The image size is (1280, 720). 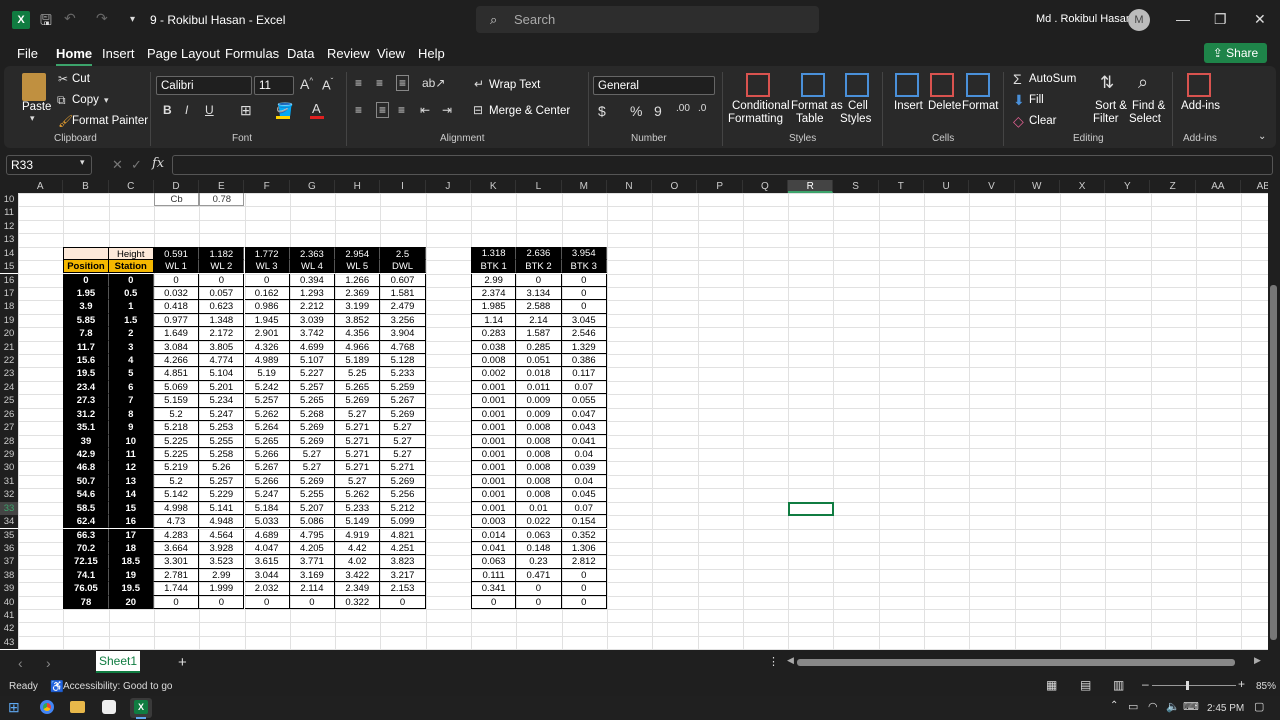 I want to click on merge-center-icon: ⊟, so click(x=478, y=110).